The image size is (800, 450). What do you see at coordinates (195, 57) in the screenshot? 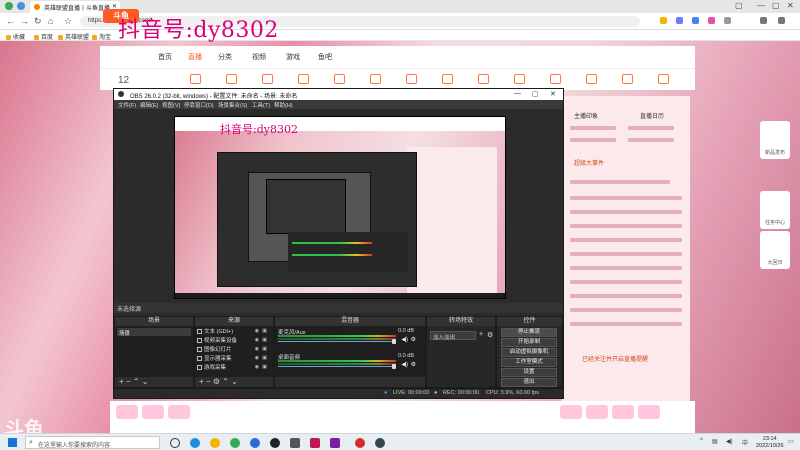
I see `nav-live: 直播` at bounding box center [195, 57].